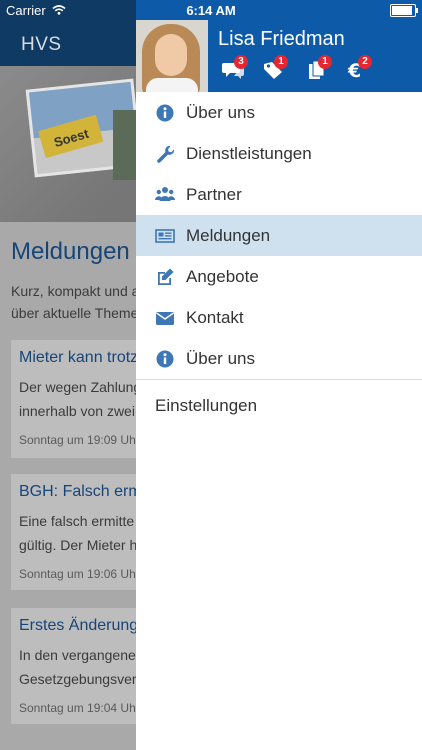 This screenshot has width=422, height=750. What do you see at coordinates (166, 154) in the screenshot?
I see `wrench-icon` at bounding box center [166, 154].